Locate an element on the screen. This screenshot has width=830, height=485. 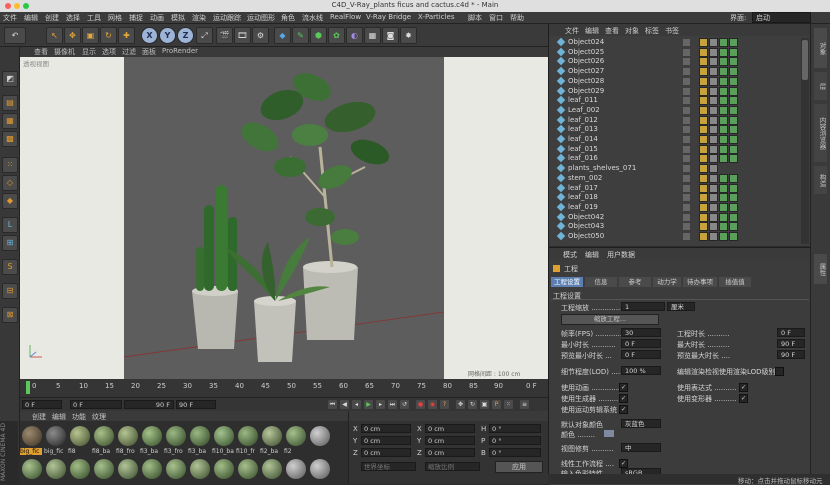
object-name: leaf_015 is located at coordinates (583, 149).